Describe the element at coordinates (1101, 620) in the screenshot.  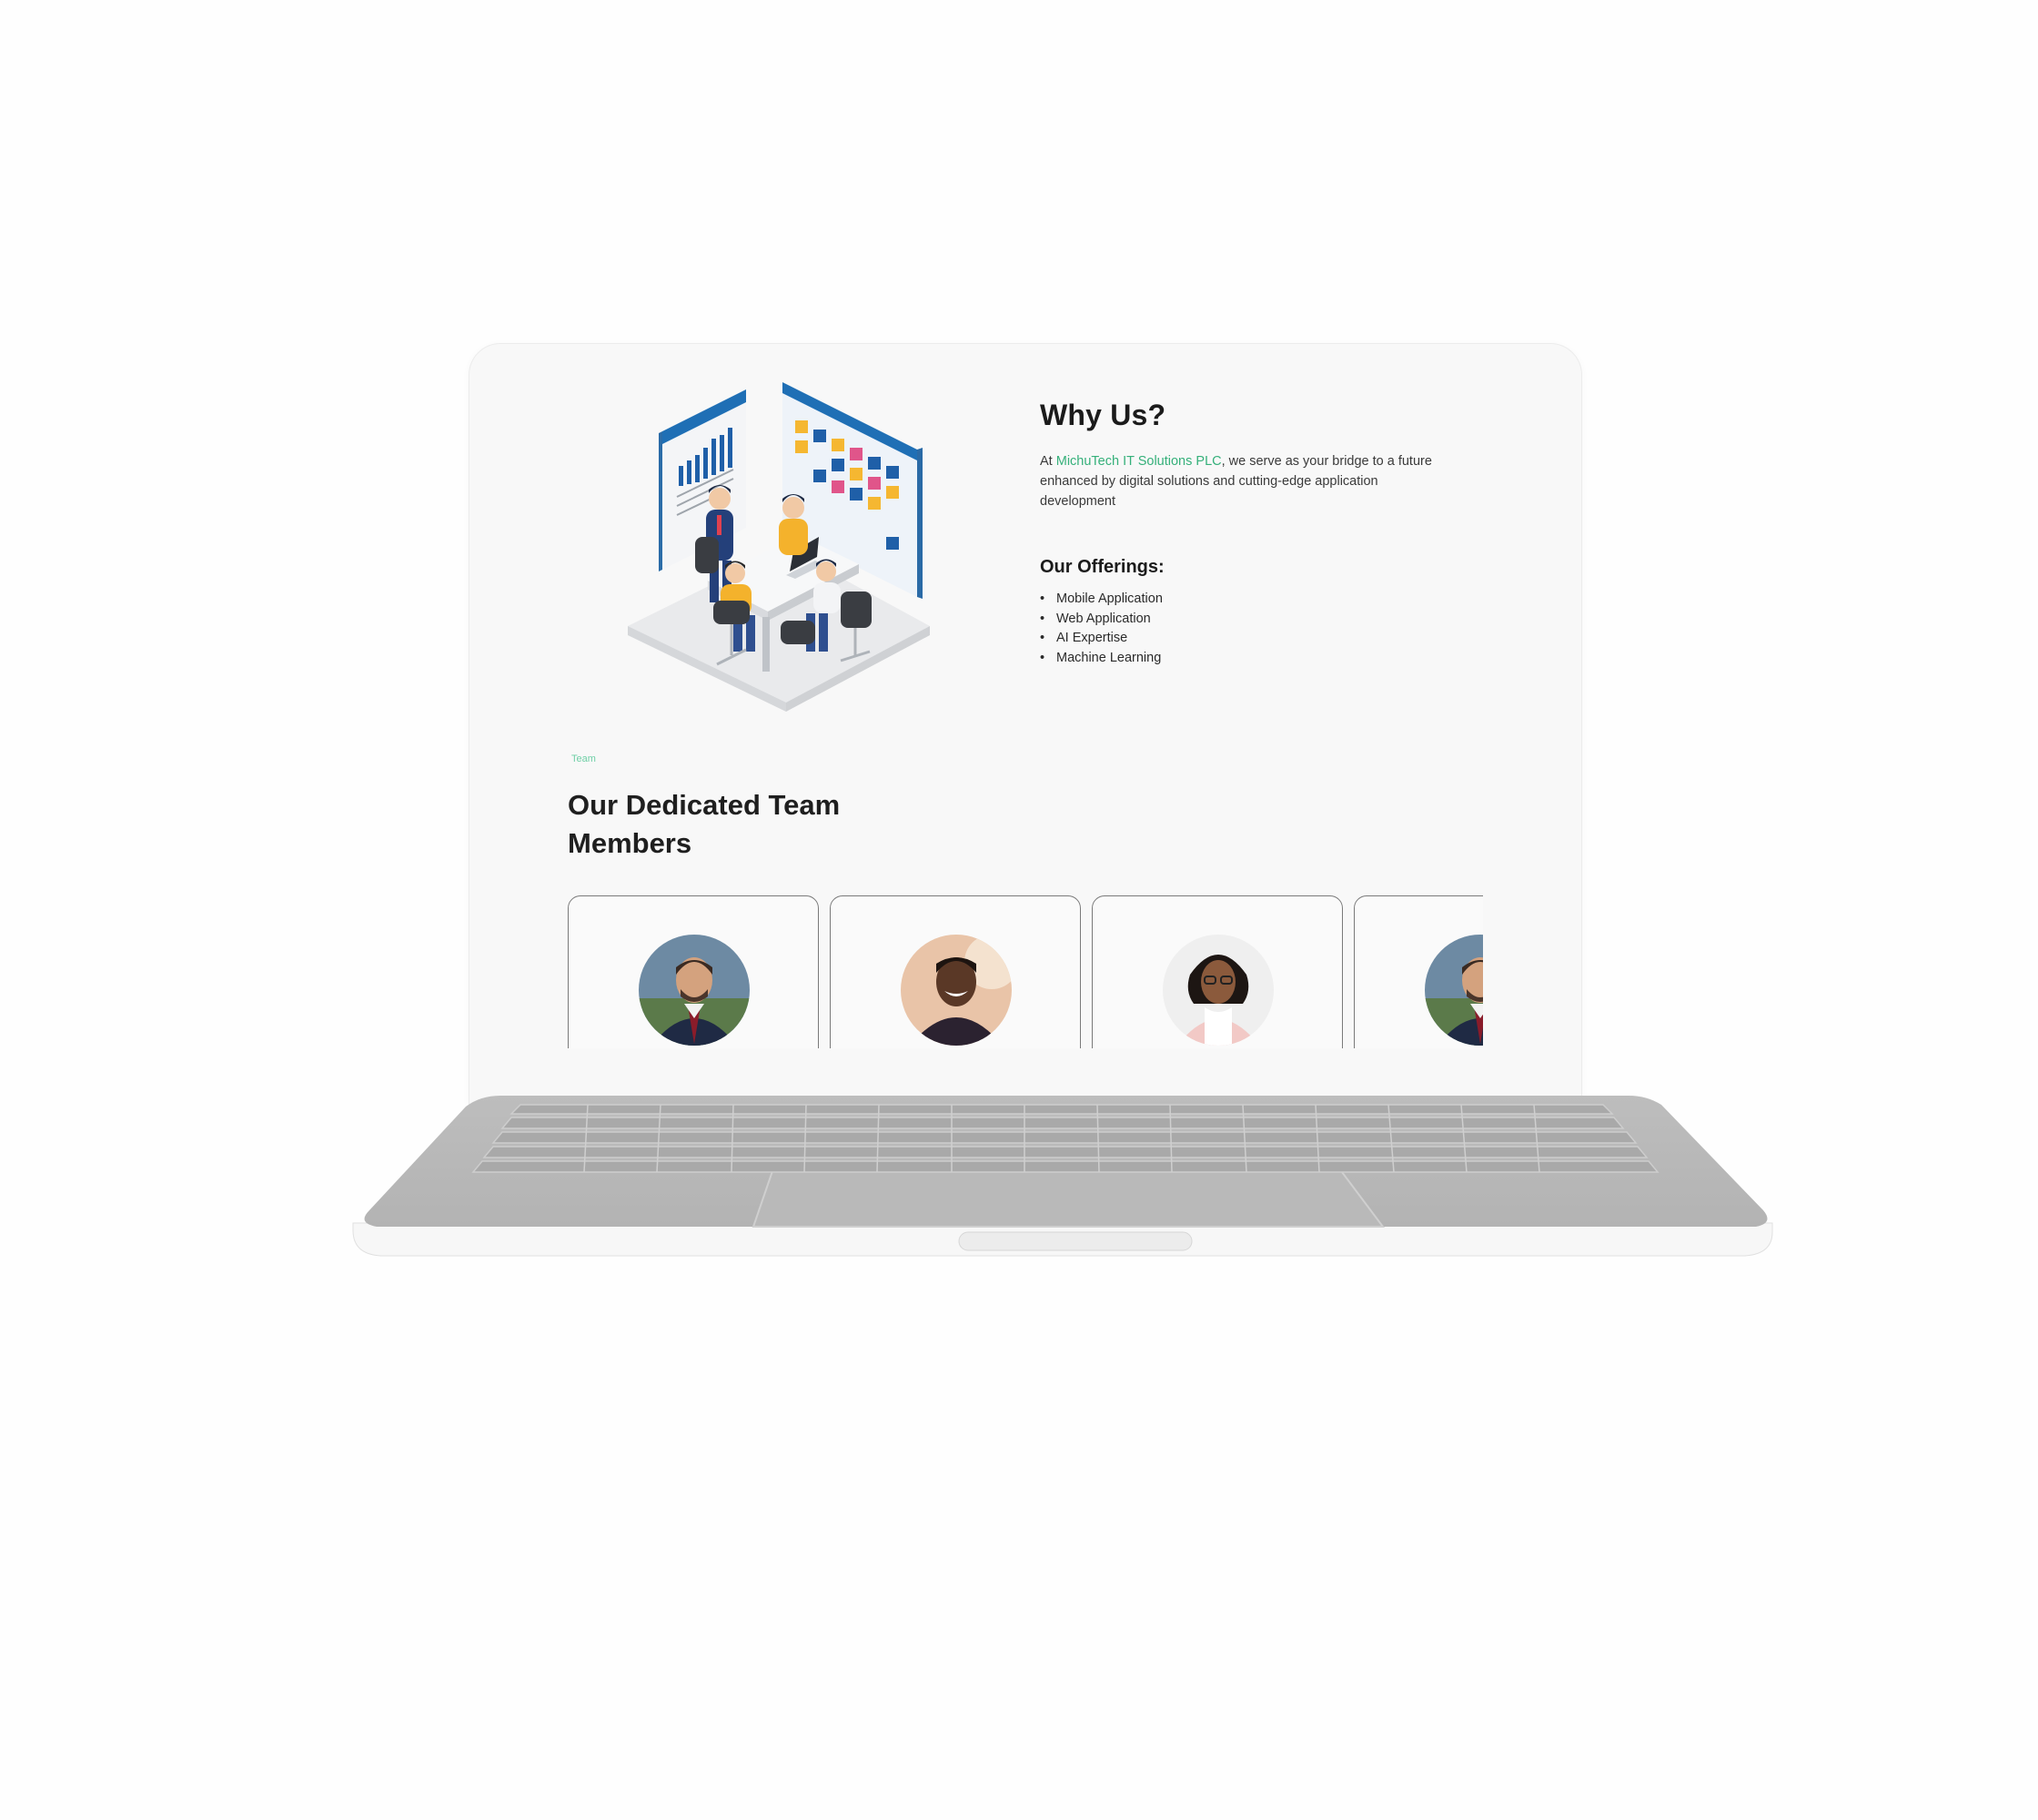
I see `offering-item: Web Application` at that location.